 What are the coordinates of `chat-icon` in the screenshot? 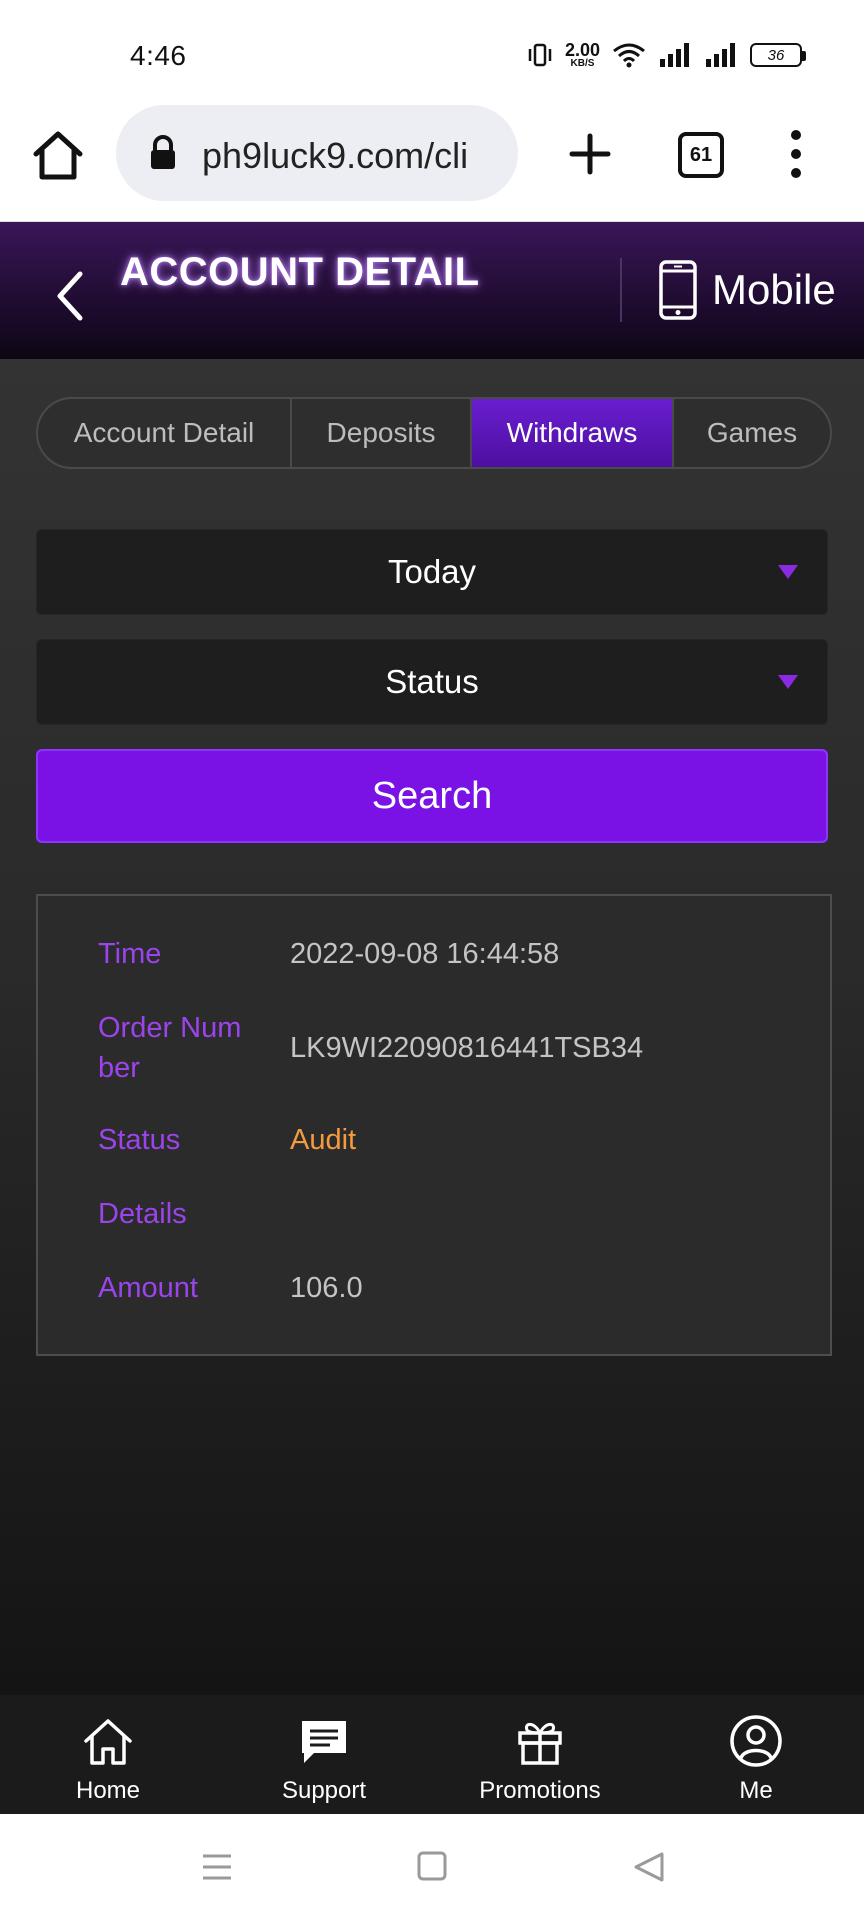 It's located at (324, 1742).